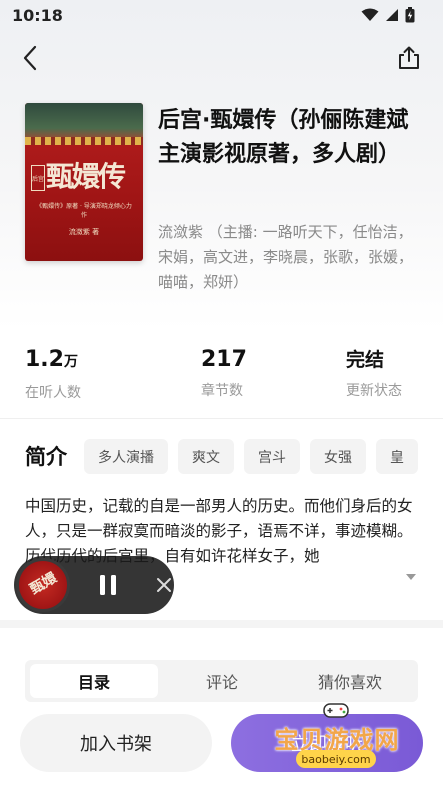 This screenshot has width=443, height=788. Describe the element at coordinates (365, 360) in the screenshot. I see `stat-value: 完结` at that location.